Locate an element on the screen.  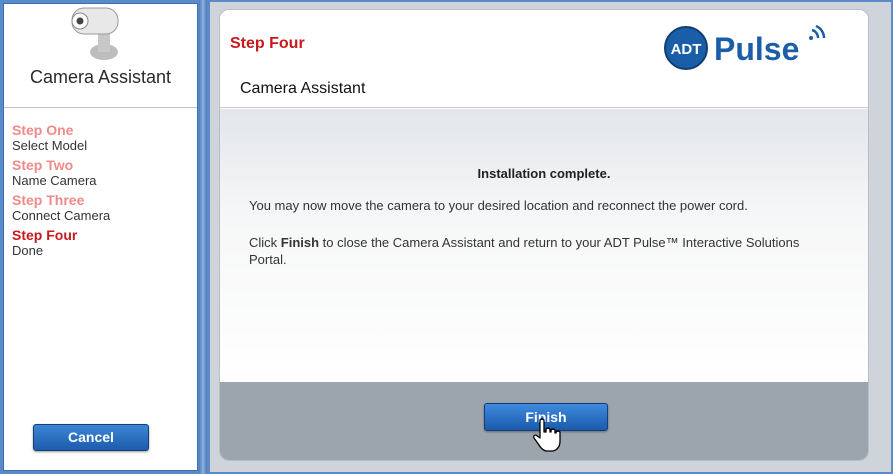
step-sub: Name Camera is located at coordinates (54, 180).